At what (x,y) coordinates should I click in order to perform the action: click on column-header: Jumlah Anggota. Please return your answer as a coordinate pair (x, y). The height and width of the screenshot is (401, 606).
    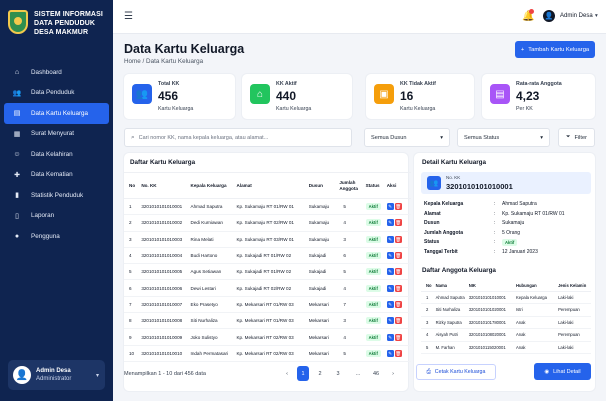
    Looking at the image, I should click on (350, 185).